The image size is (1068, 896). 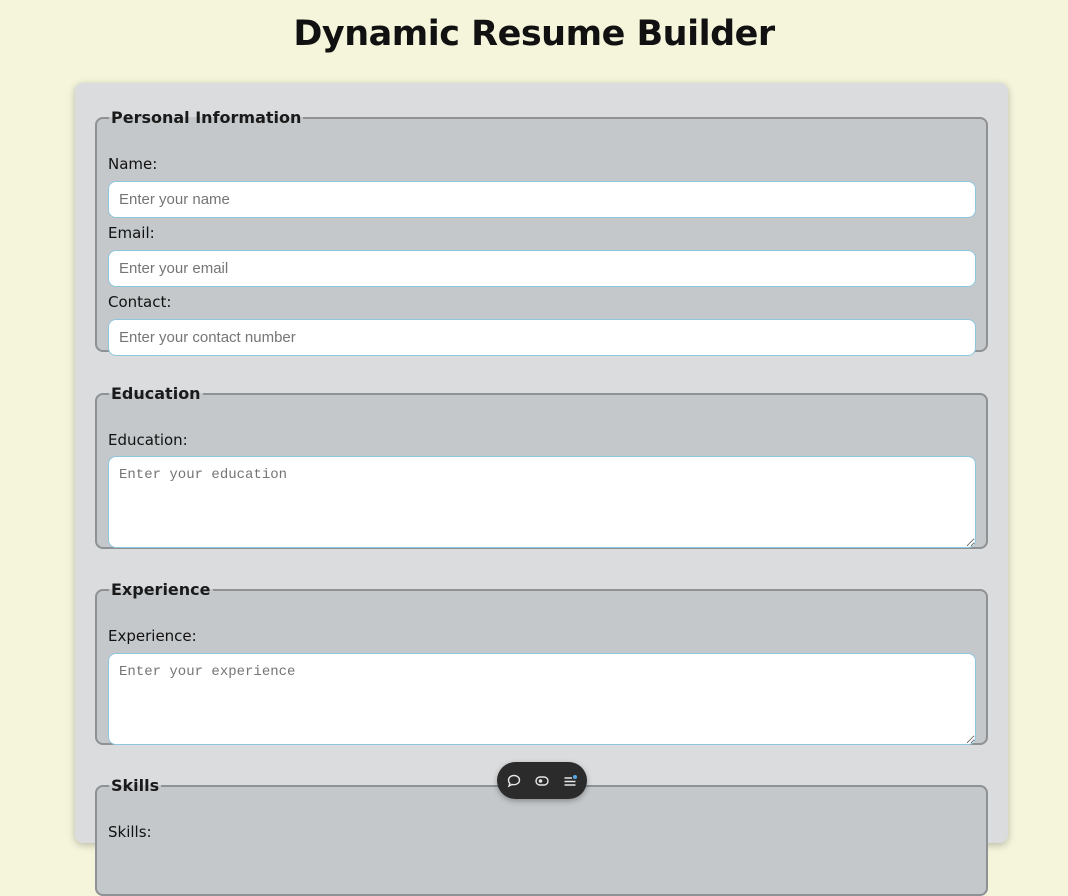 I want to click on experience-textarea, so click(x=542, y=699).